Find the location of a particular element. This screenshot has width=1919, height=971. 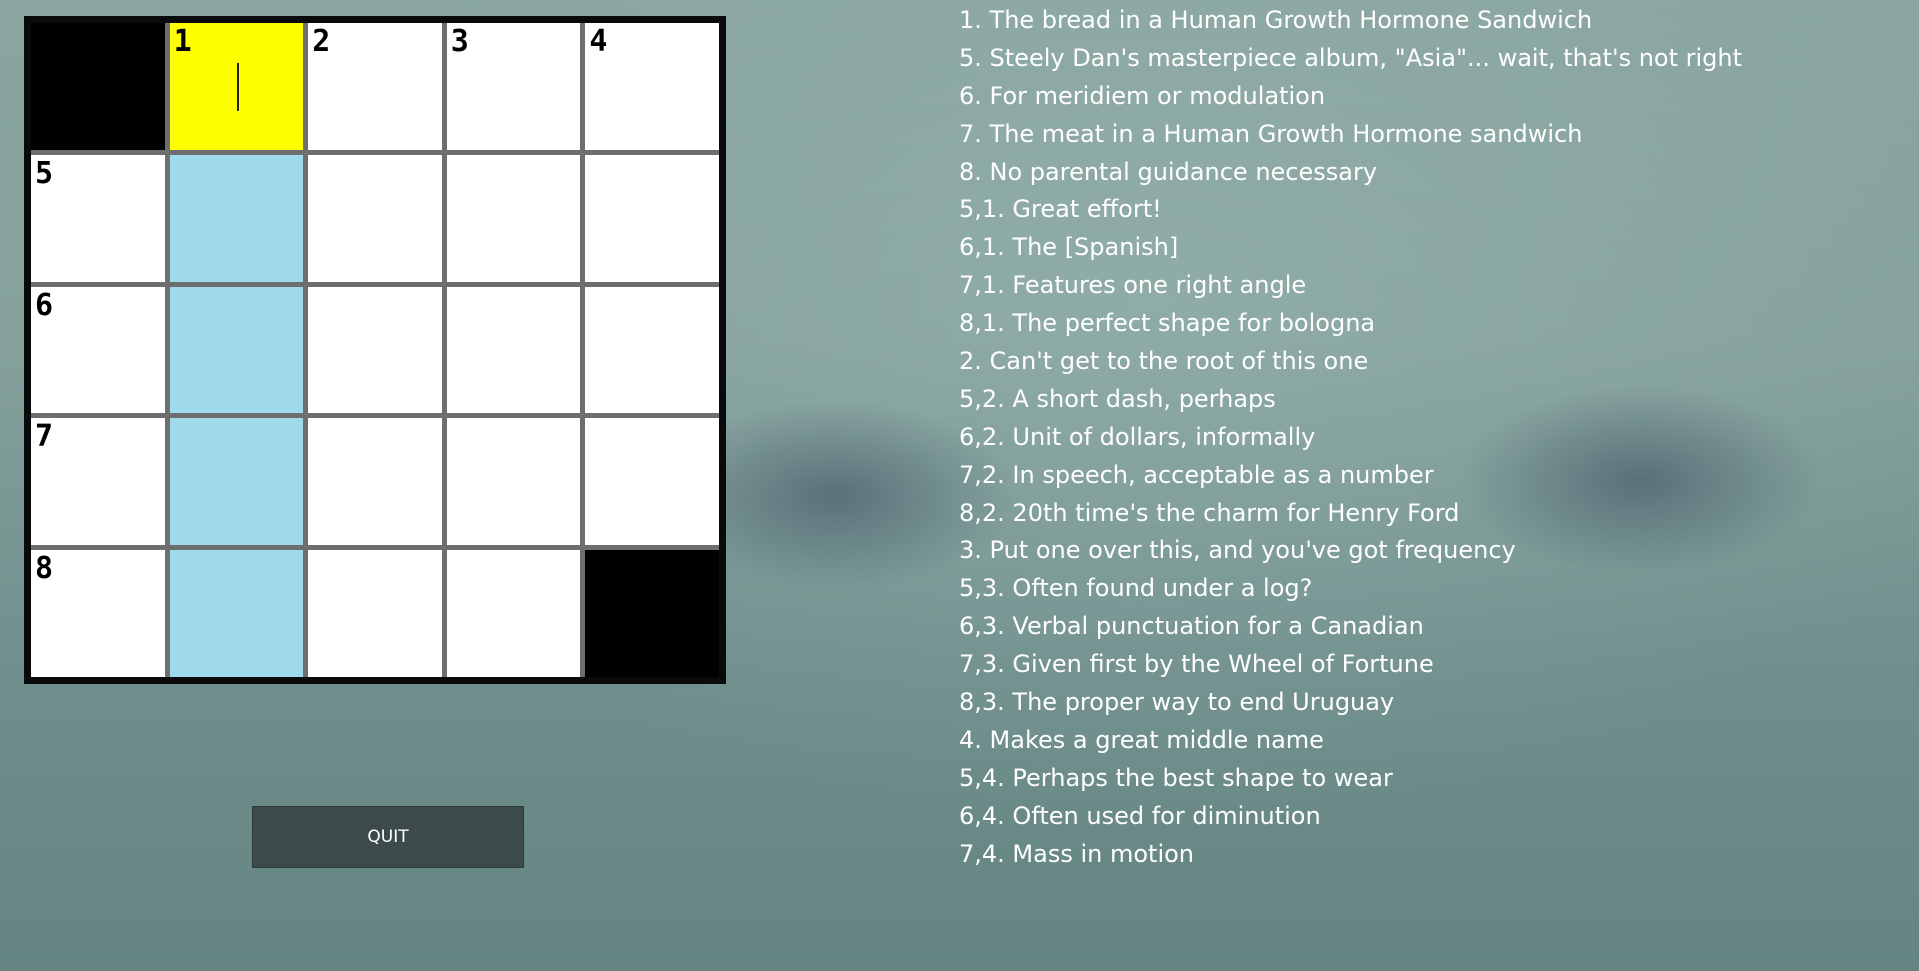

cell-number: 3 is located at coordinates (459, 41).